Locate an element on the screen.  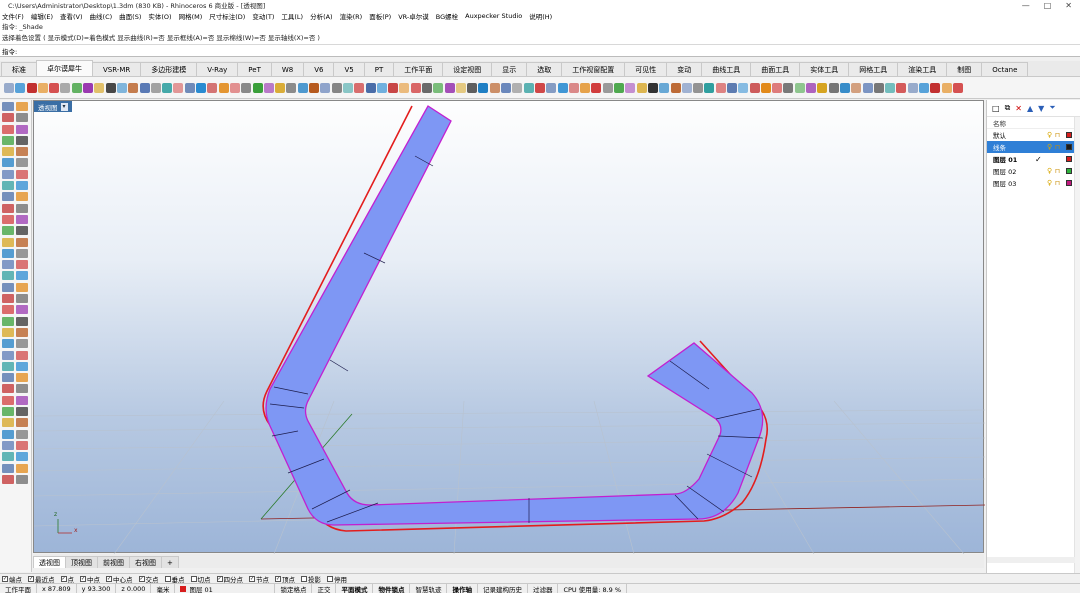
menu-item: Auxpecker Studio is located at coordinates (493, 16).